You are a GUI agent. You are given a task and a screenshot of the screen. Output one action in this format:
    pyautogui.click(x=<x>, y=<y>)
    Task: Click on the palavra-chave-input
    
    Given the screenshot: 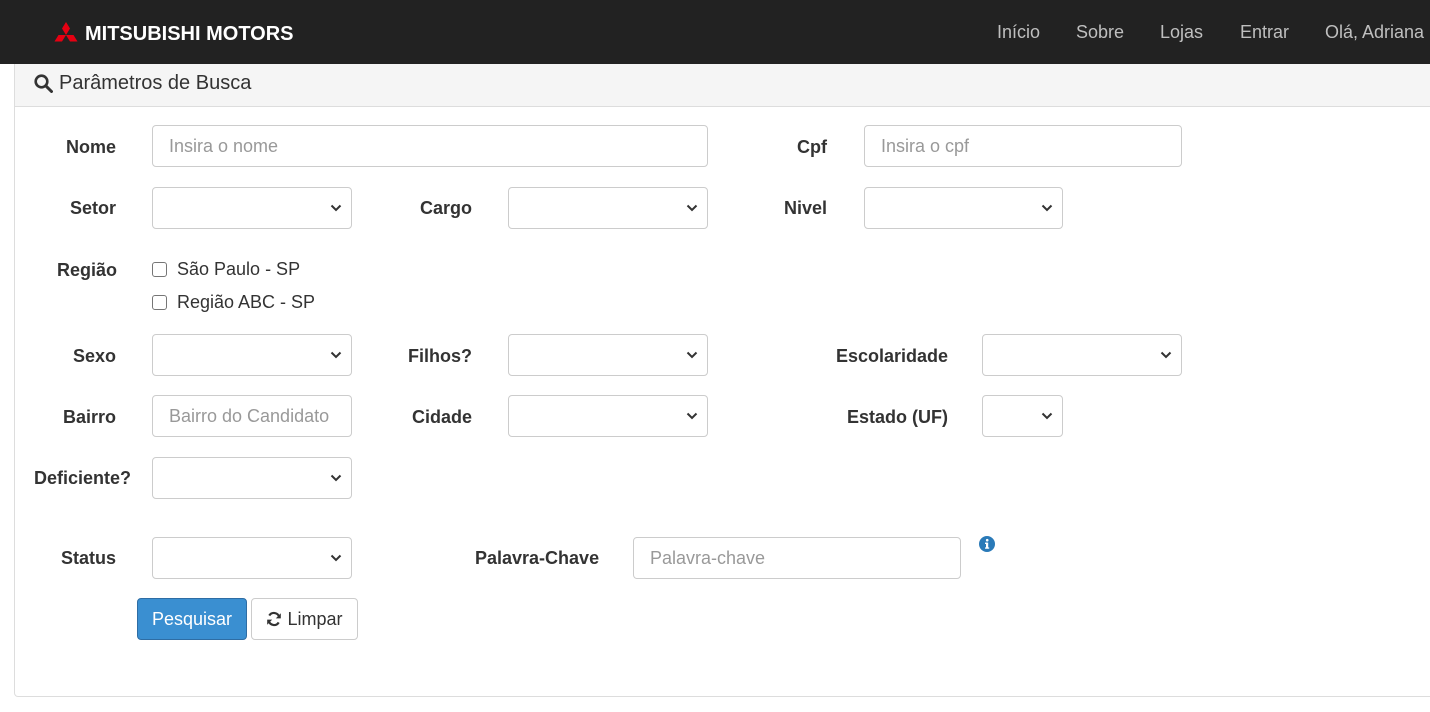 What is the action you would take?
    pyautogui.click(x=797, y=558)
    